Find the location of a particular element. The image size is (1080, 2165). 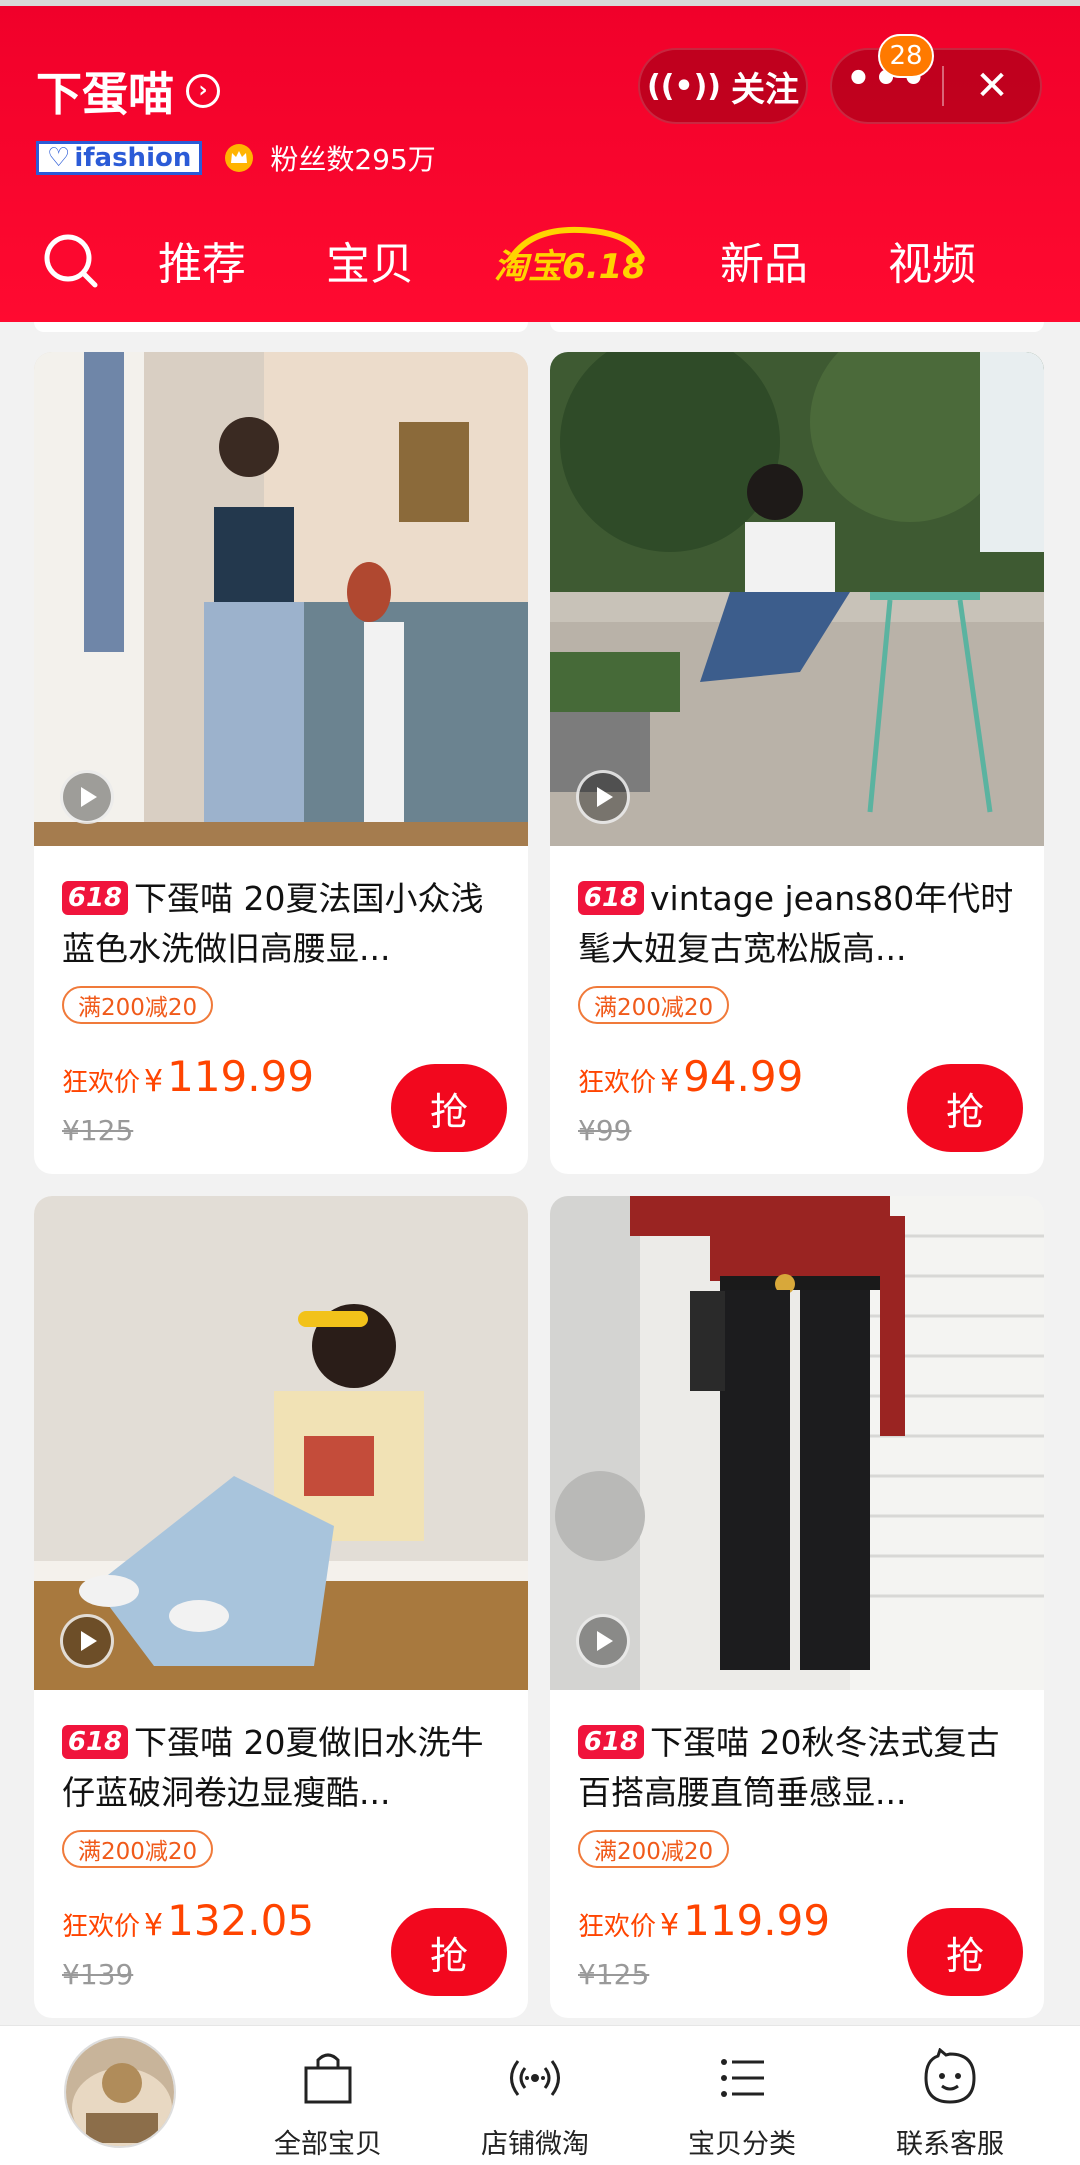

fans-count: 粉丝数295万 is located at coordinates (353, 159).